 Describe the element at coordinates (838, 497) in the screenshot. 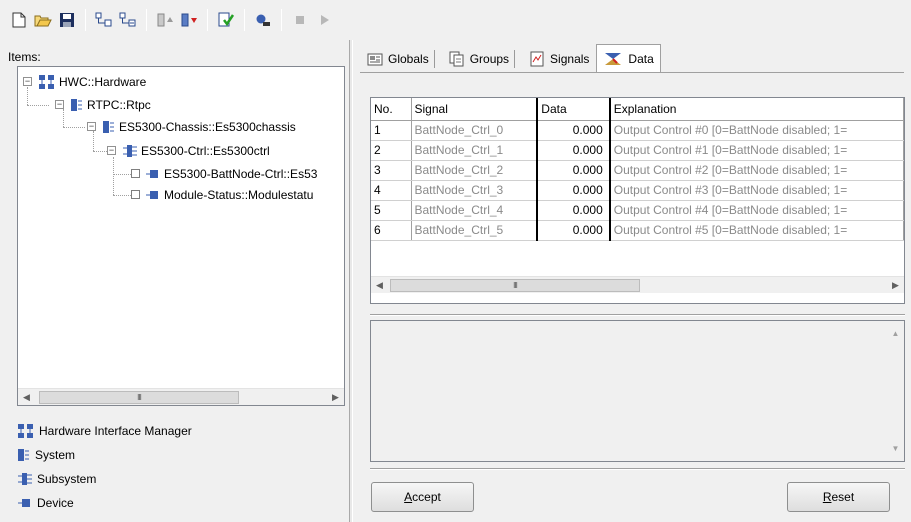

I see `reset-button: Reset` at that location.